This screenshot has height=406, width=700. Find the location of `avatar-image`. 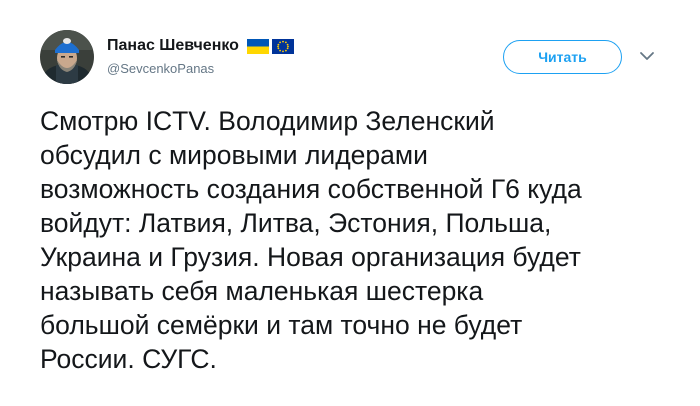

avatar-image is located at coordinates (67, 57).